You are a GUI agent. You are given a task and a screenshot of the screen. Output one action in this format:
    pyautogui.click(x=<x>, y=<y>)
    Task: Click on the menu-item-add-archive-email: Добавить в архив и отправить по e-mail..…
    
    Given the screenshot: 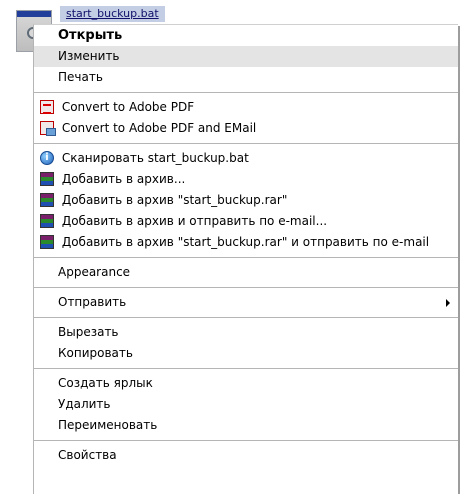 What is the action you would take?
    pyautogui.click(x=246, y=221)
    